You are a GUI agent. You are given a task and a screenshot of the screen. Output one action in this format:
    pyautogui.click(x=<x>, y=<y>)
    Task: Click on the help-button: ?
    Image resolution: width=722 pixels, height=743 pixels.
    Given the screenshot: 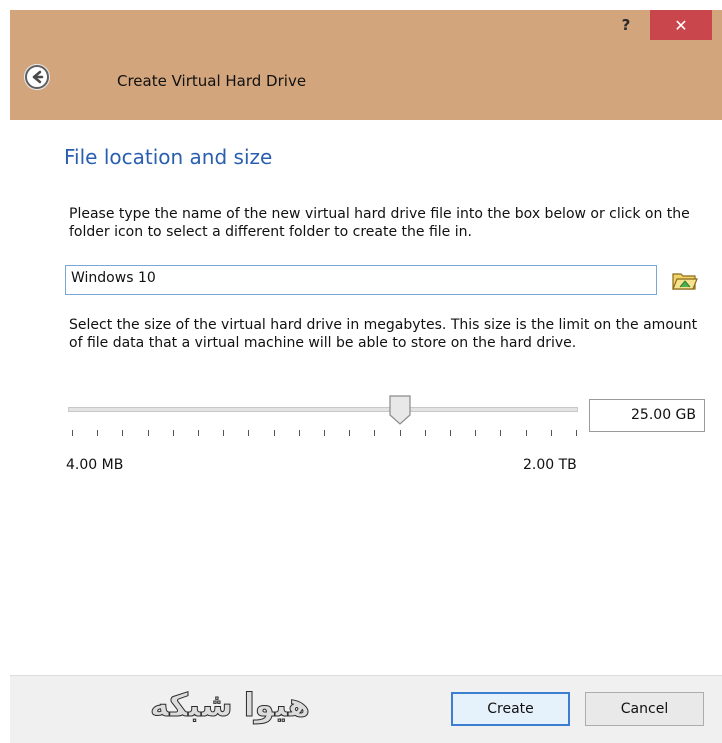 What is the action you would take?
    pyautogui.click(x=626, y=25)
    